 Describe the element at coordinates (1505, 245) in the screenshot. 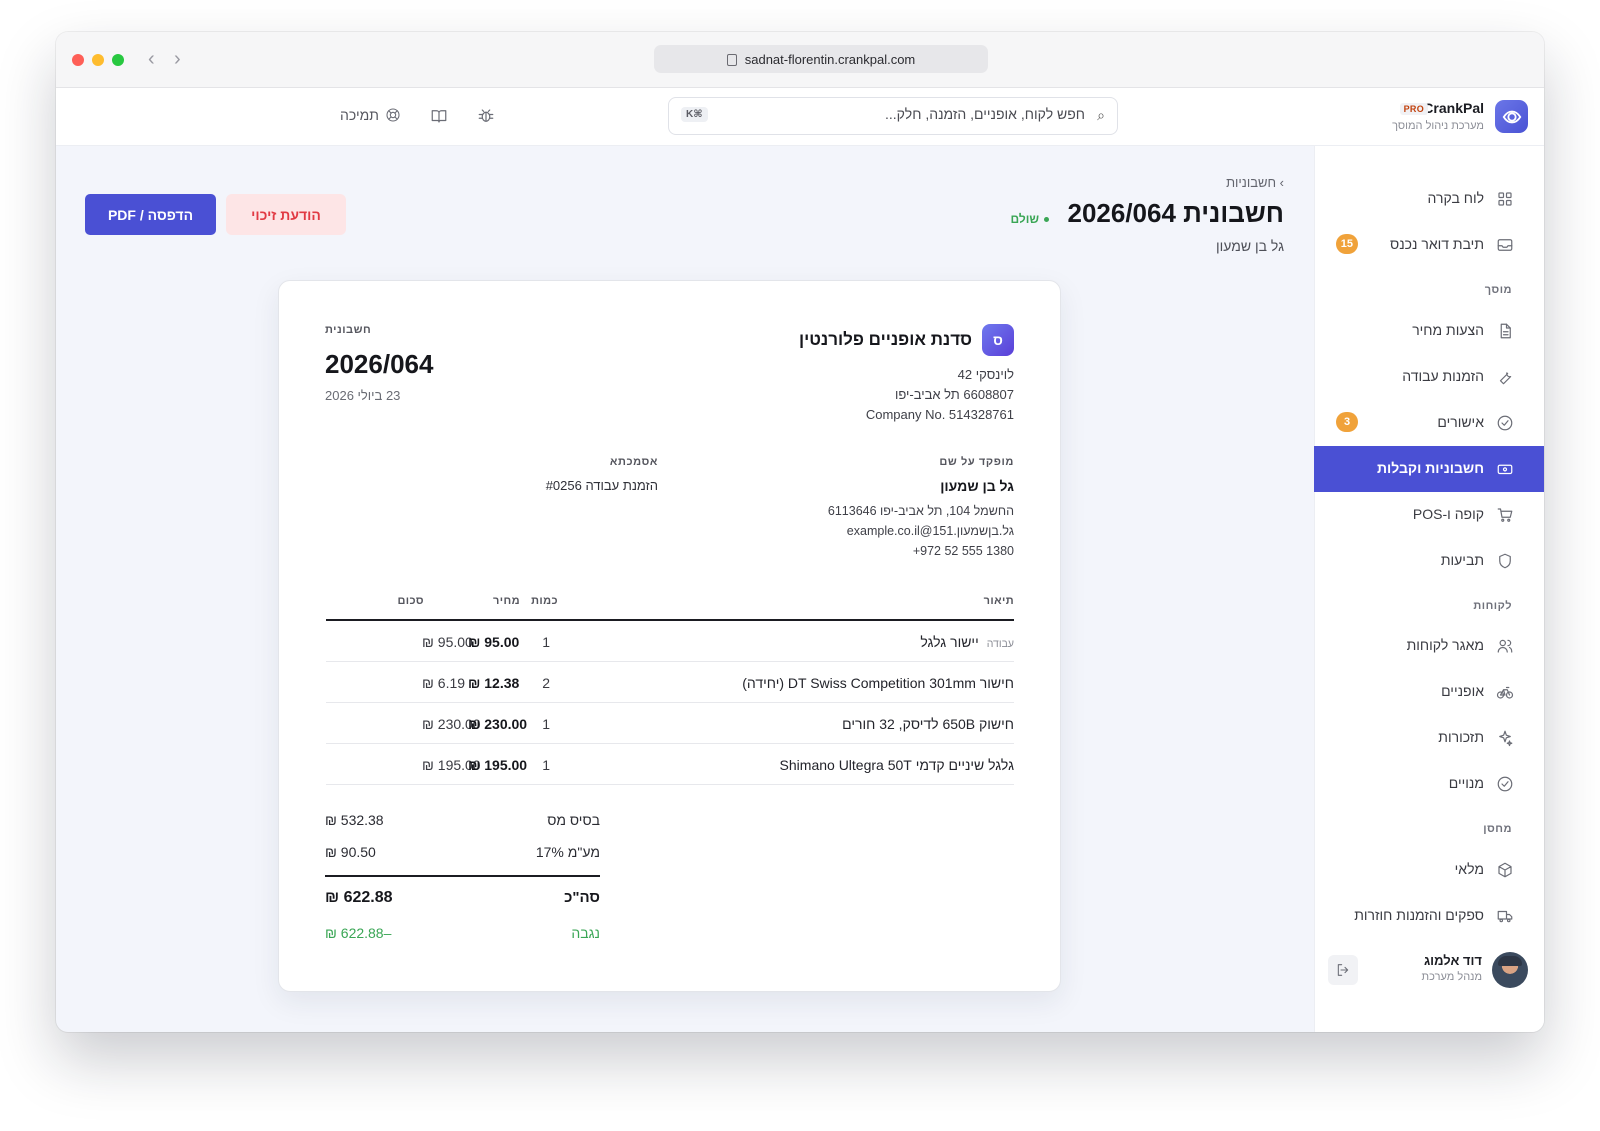

I see `inbox-icon` at that location.